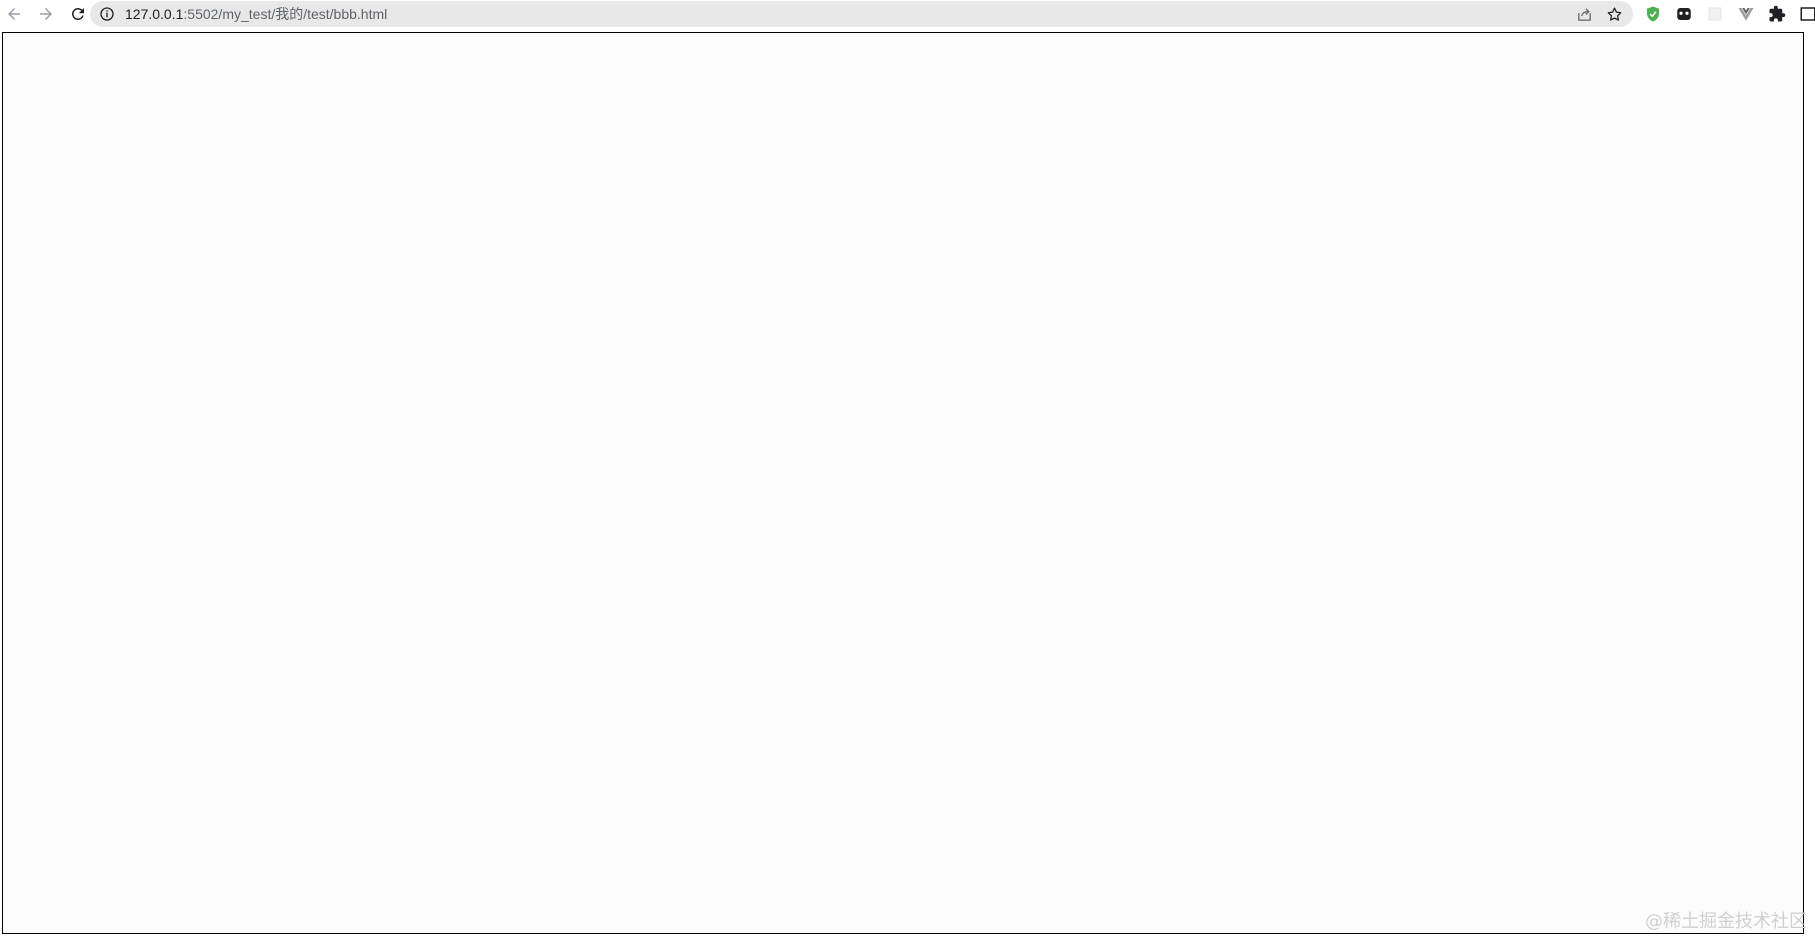  What do you see at coordinates (1726, 921) in the screenshot?
I see `watermark: @稀土掘金技术社区` at bounding box center [1726, 921].